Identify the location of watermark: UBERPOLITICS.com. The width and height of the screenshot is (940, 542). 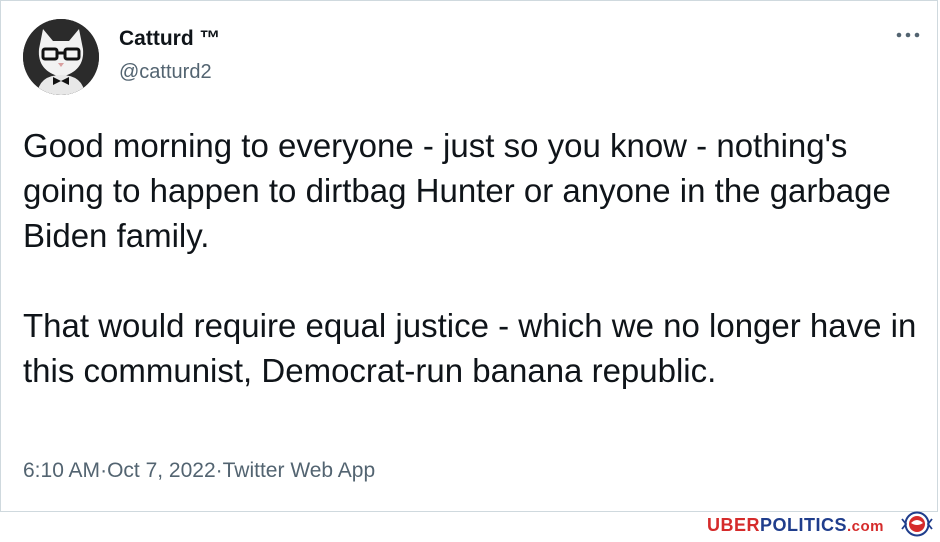
(795, 525).